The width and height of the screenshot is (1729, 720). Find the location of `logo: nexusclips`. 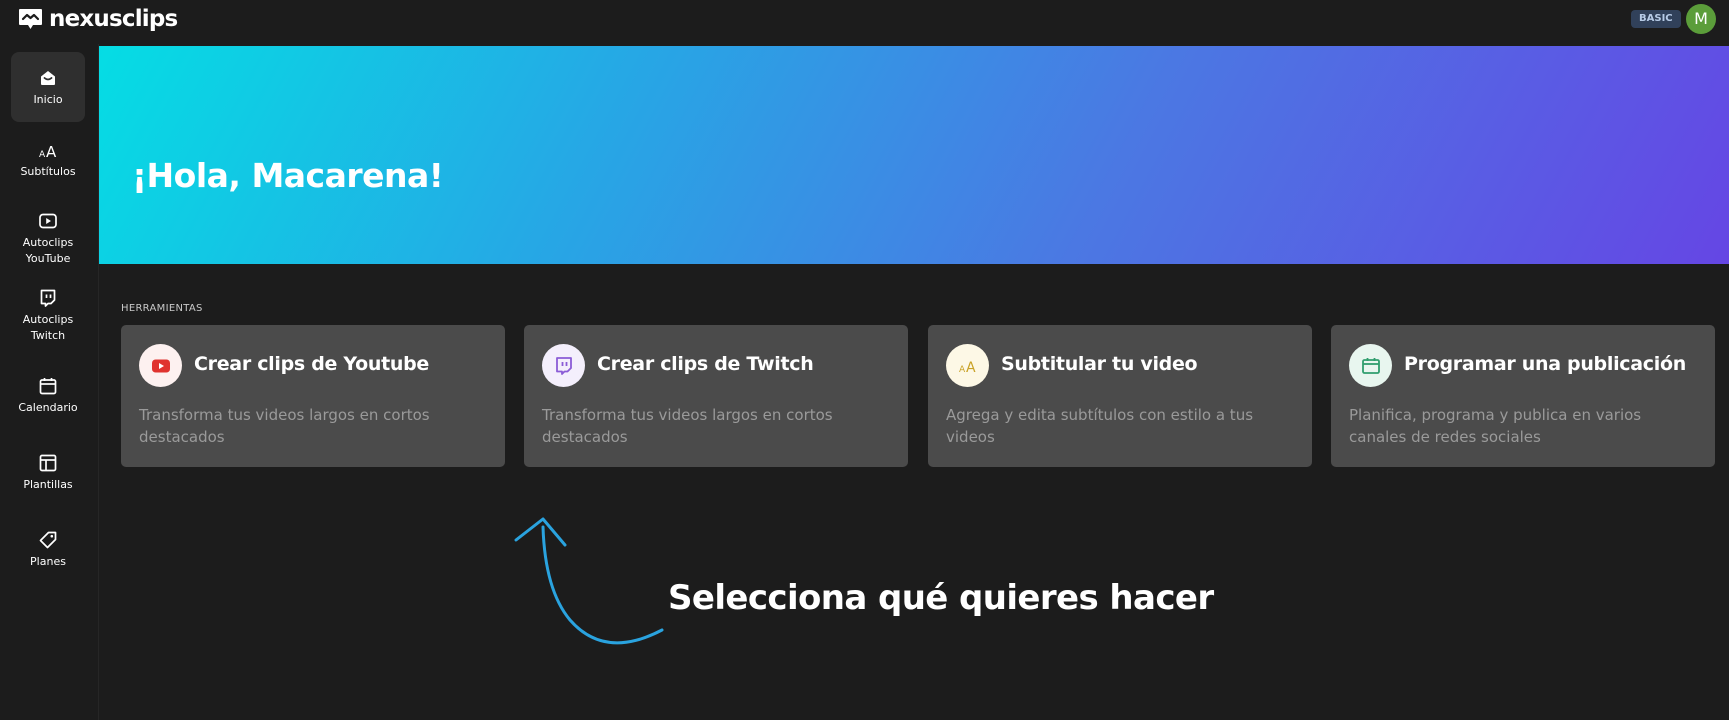

logo: nexusclips is located at coordinates (98, 19).